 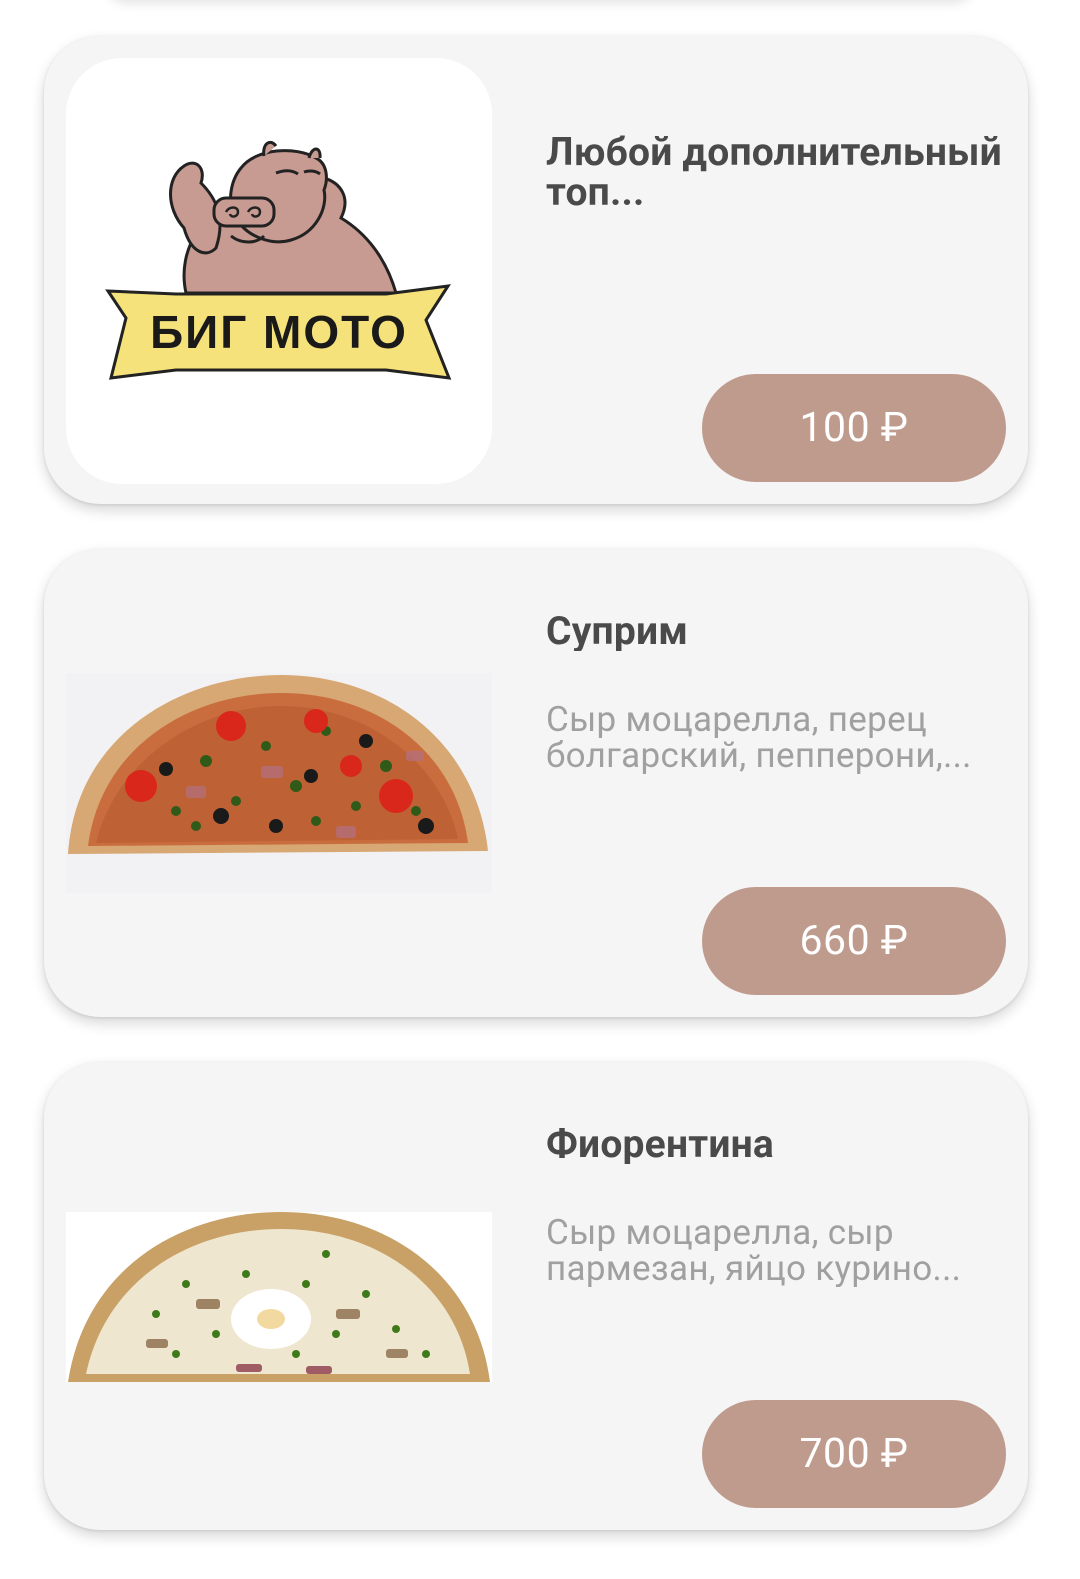 I want to click on bigmoto-logo: БИГ МОТО, so click(x=278, y=260).